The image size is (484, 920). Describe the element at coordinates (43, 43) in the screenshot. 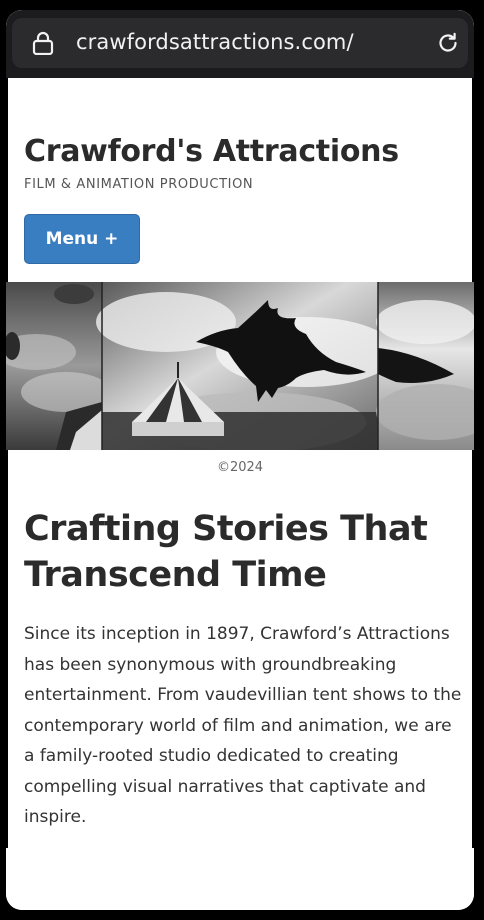

I see `lock-icon` at that location.